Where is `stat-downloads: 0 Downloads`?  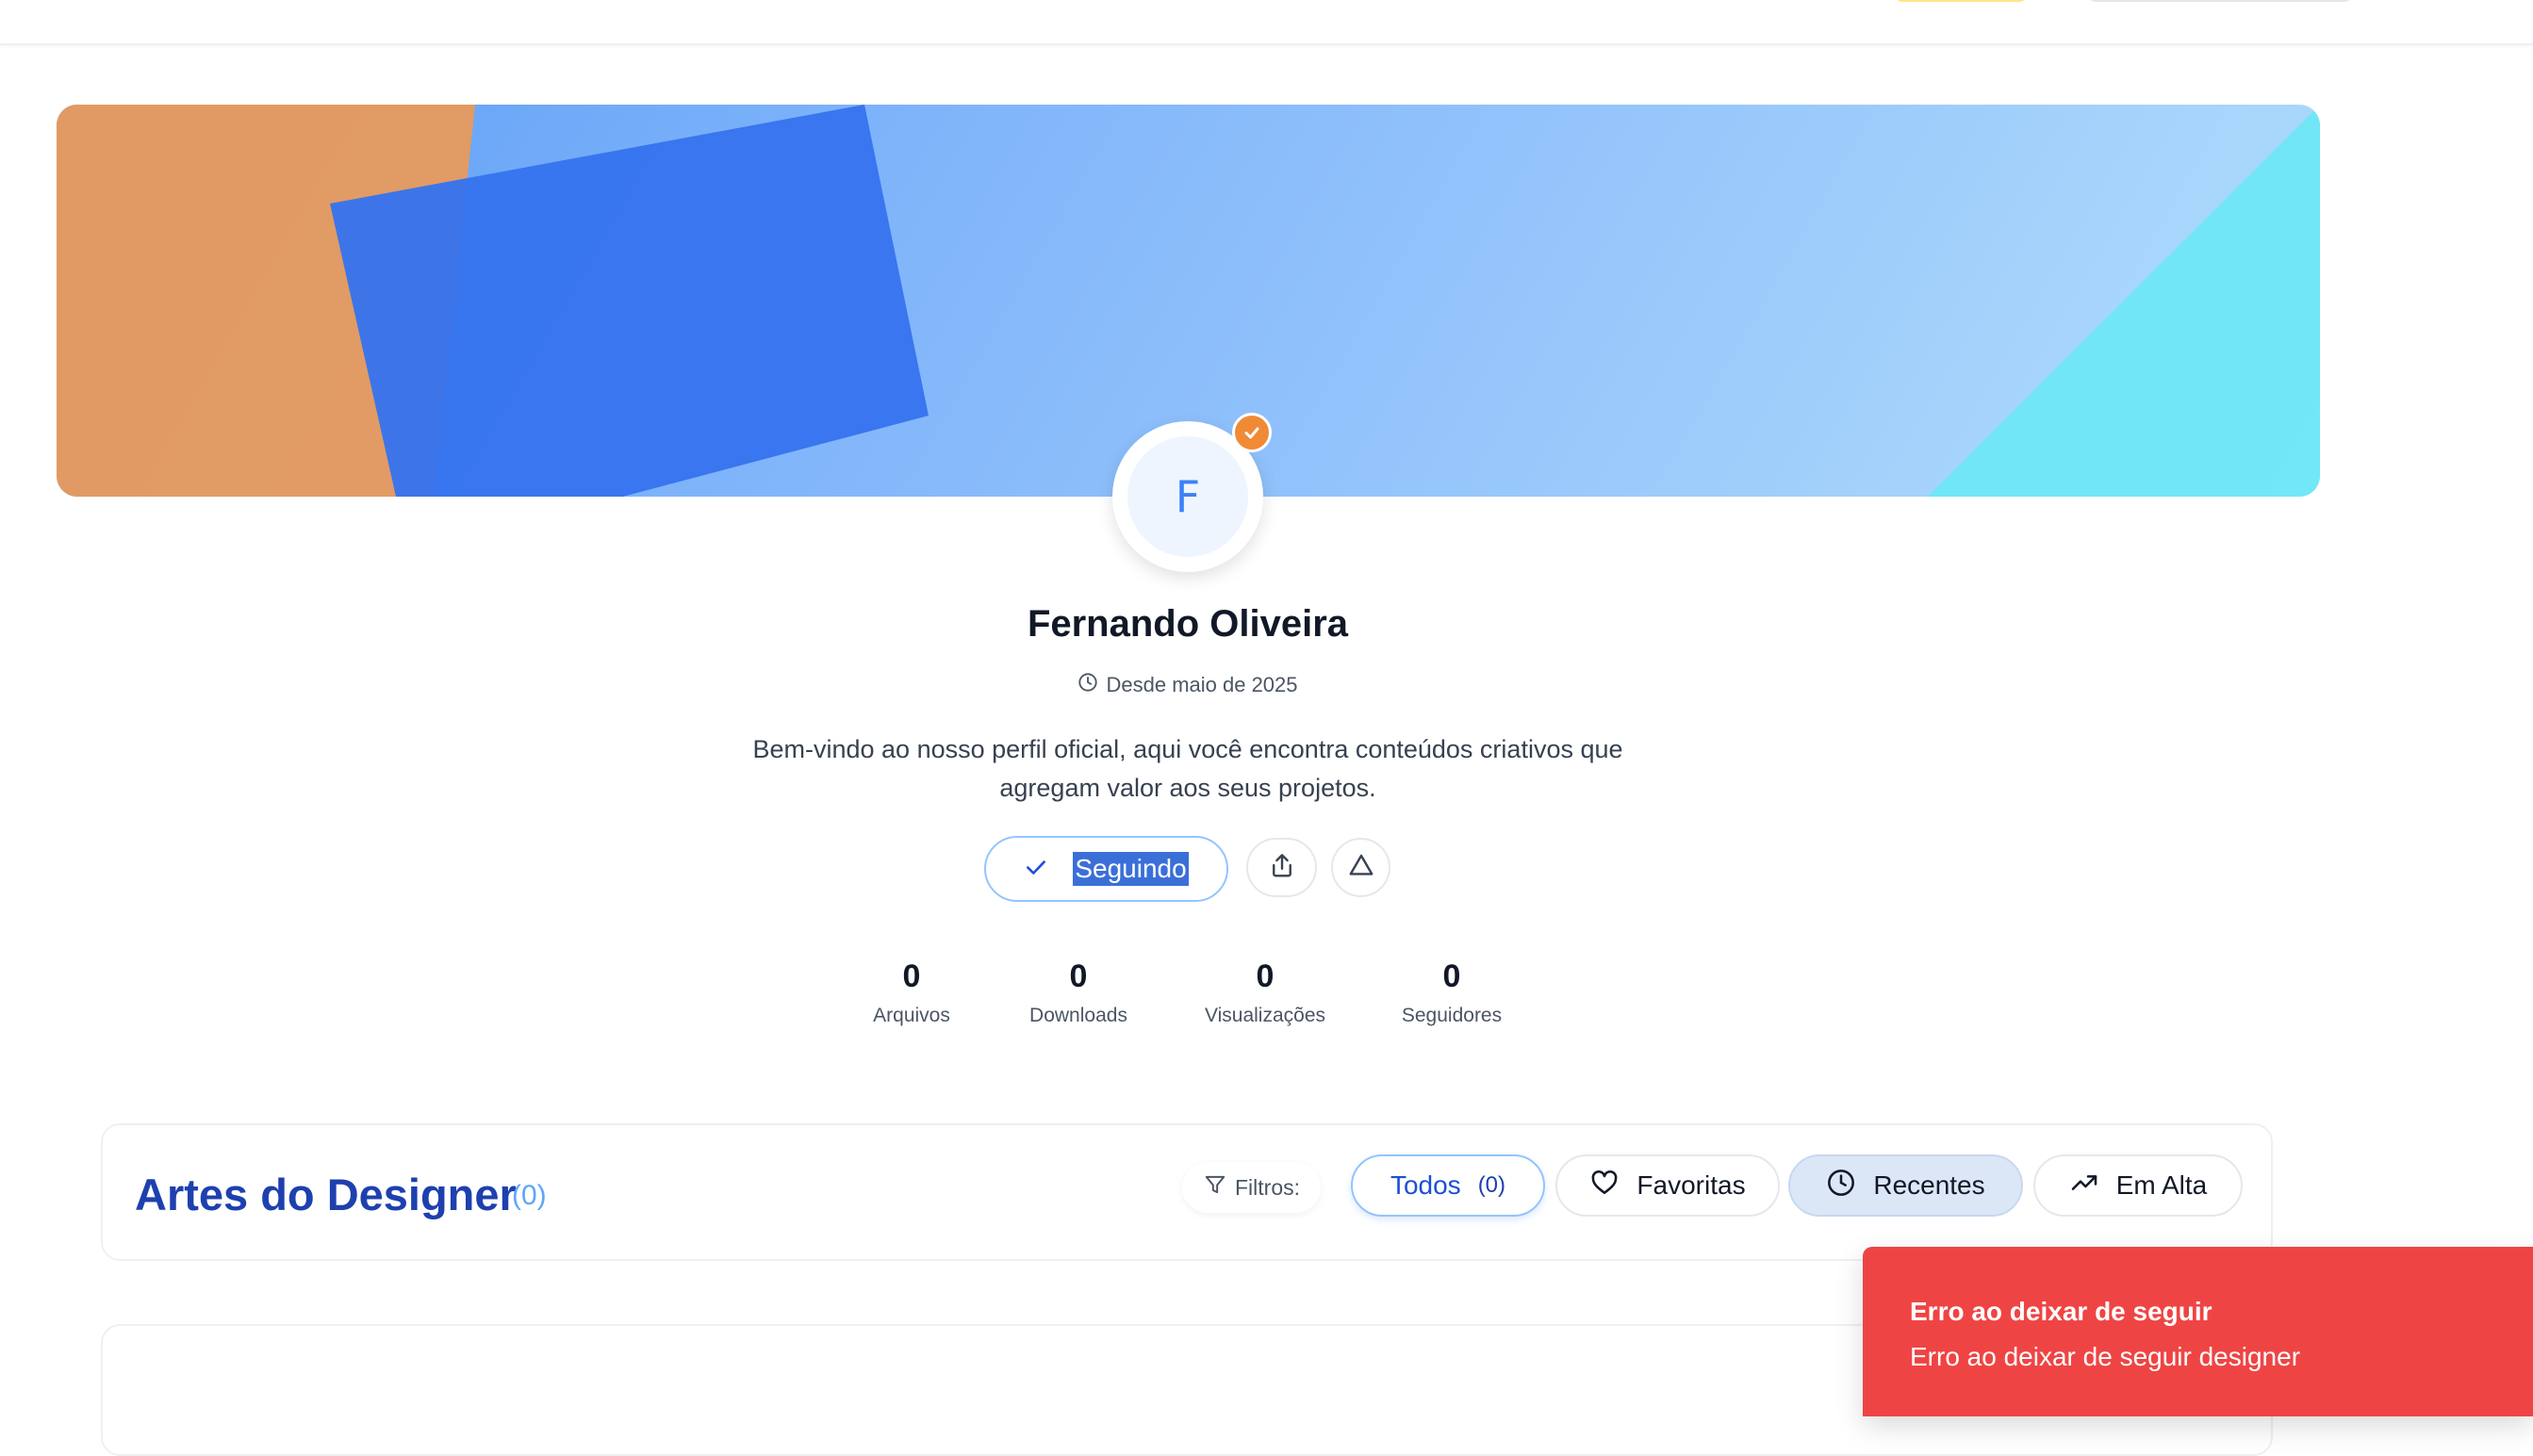
stat-downloads: 0 Downloads is located at coordinates (1078, 990).